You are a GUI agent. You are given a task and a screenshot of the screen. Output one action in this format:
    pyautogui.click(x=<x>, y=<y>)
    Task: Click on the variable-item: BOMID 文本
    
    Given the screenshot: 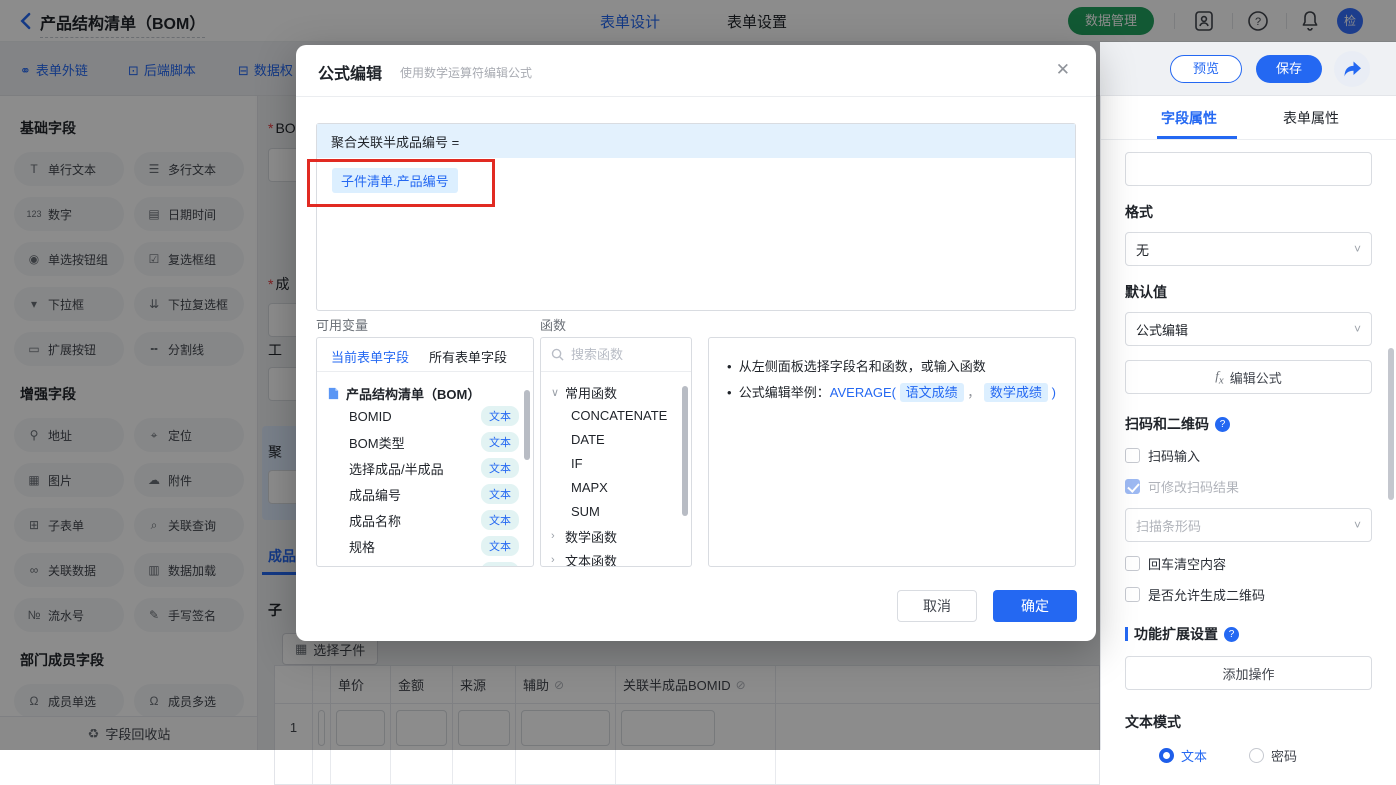 What is the action you would take?
    pyautogui.click(x=434, y=416)
    